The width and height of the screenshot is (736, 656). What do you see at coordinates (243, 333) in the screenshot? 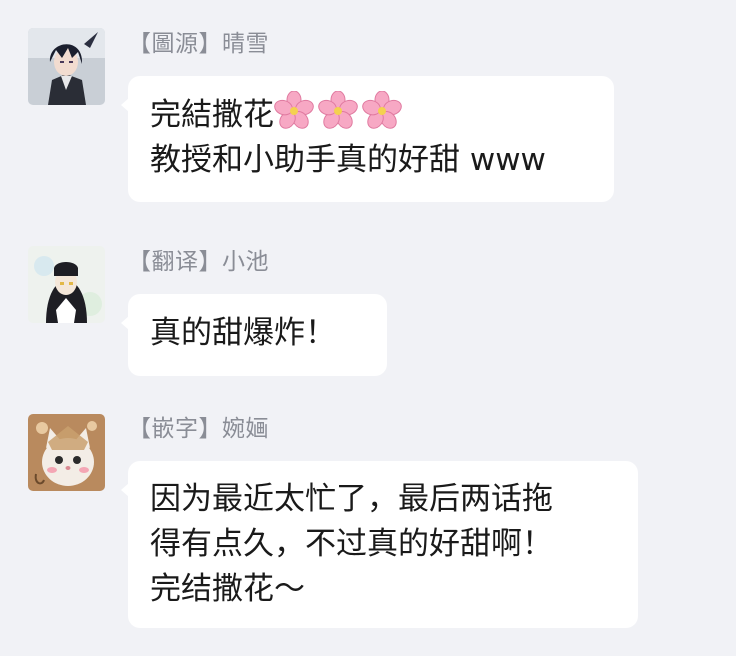
I see `message-line: 真的甜爆炸！` at bounding box center [243, 333].